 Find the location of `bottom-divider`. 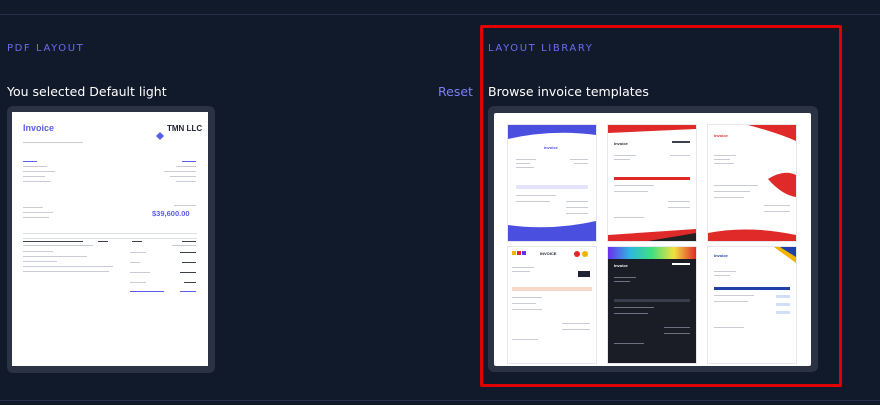

bottom-divider is located at coordinates (440, 400).